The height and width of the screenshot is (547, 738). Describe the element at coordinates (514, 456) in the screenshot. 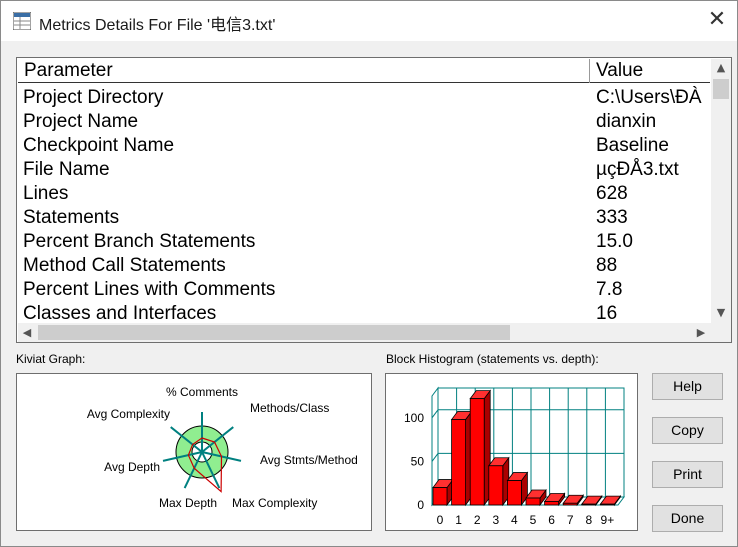

I see `histogram-canvas: 0501000 1 2 3 4 5 6 7 8 9+` at that location.